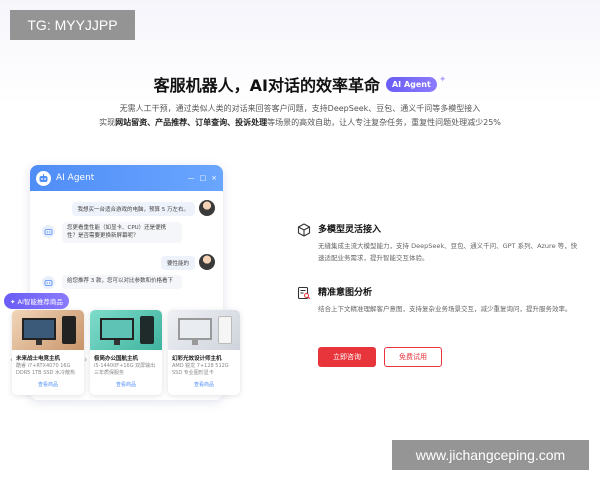 The height and width of the screenshot is (480, 600). What do you see at coordinates (72, 25) in the screenshot?
I see `watermark-top-left: TG: MYYJJPP` at bounding box center [72, 25].